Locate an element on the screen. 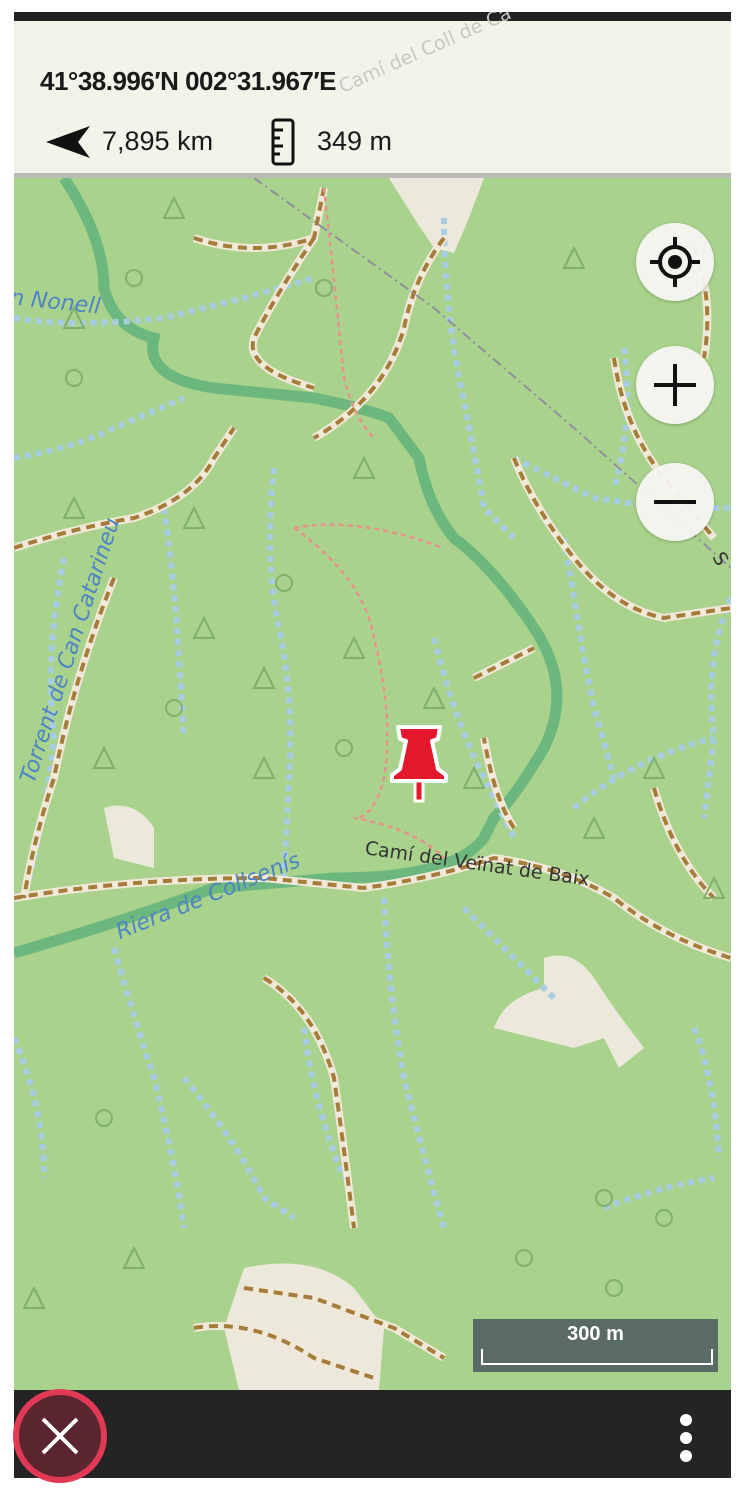 The width and height of the screenshot is (743, 1495). minus-icon is located at coordinates (675, 502).